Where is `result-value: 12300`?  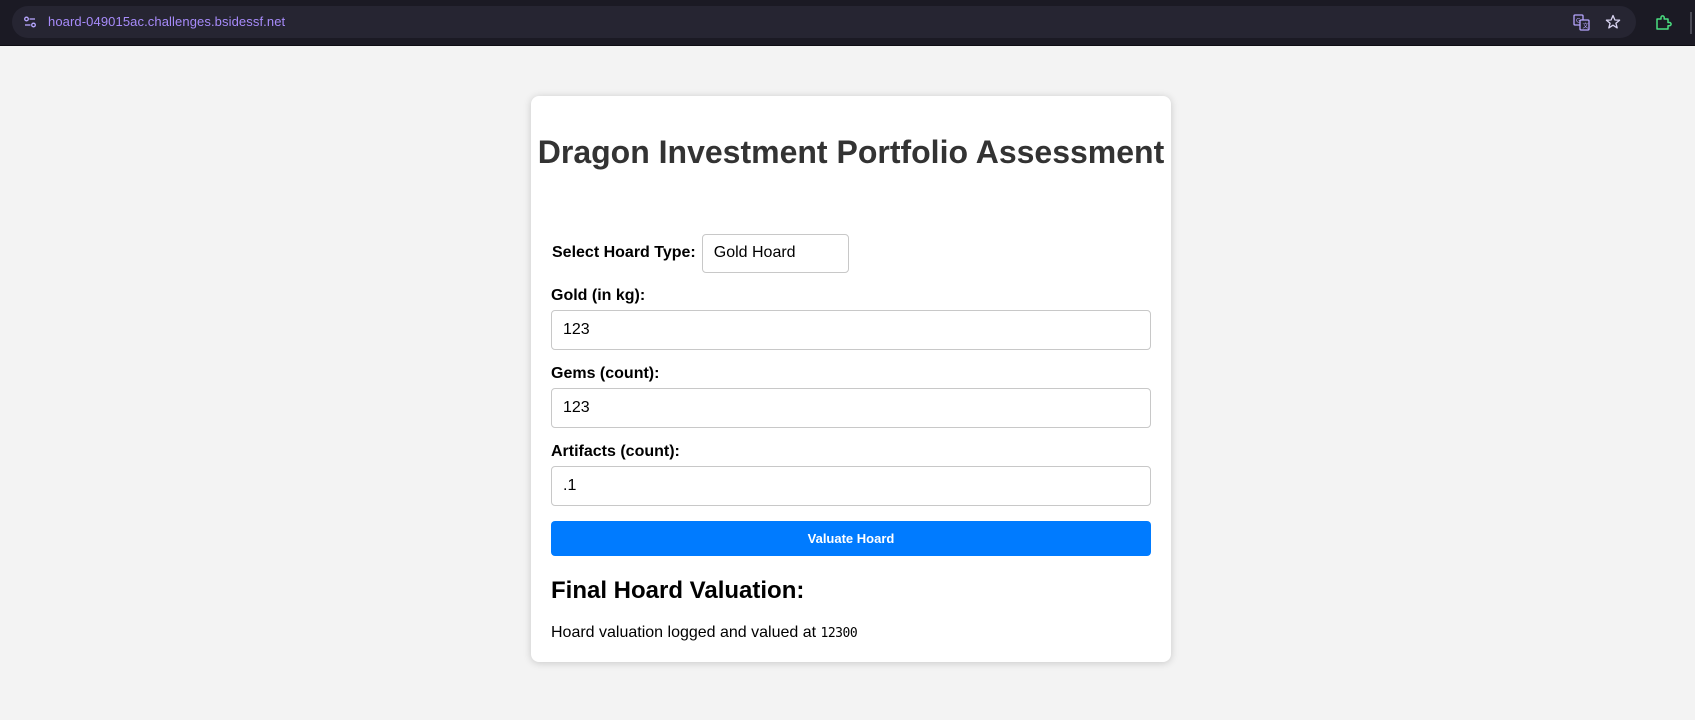
result-value: 12300 is located at coordinates (839, 633).